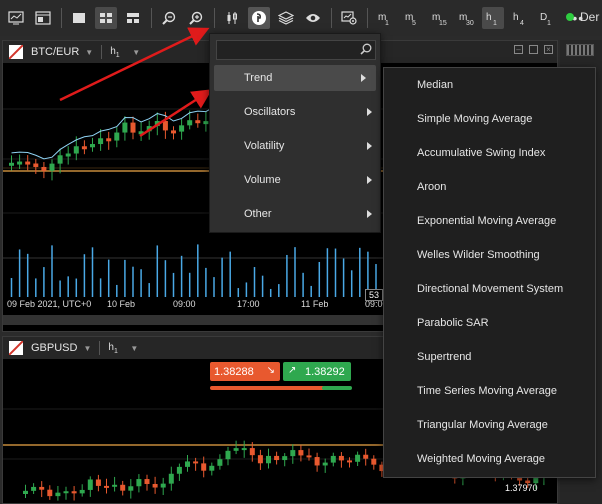 Image resolution: width=602 pixels, height=504 pixels. What do you see at coordinates (16, 348) in the screenshot?
I see `symbol-flag-icon` at bounding box center [16, 348].